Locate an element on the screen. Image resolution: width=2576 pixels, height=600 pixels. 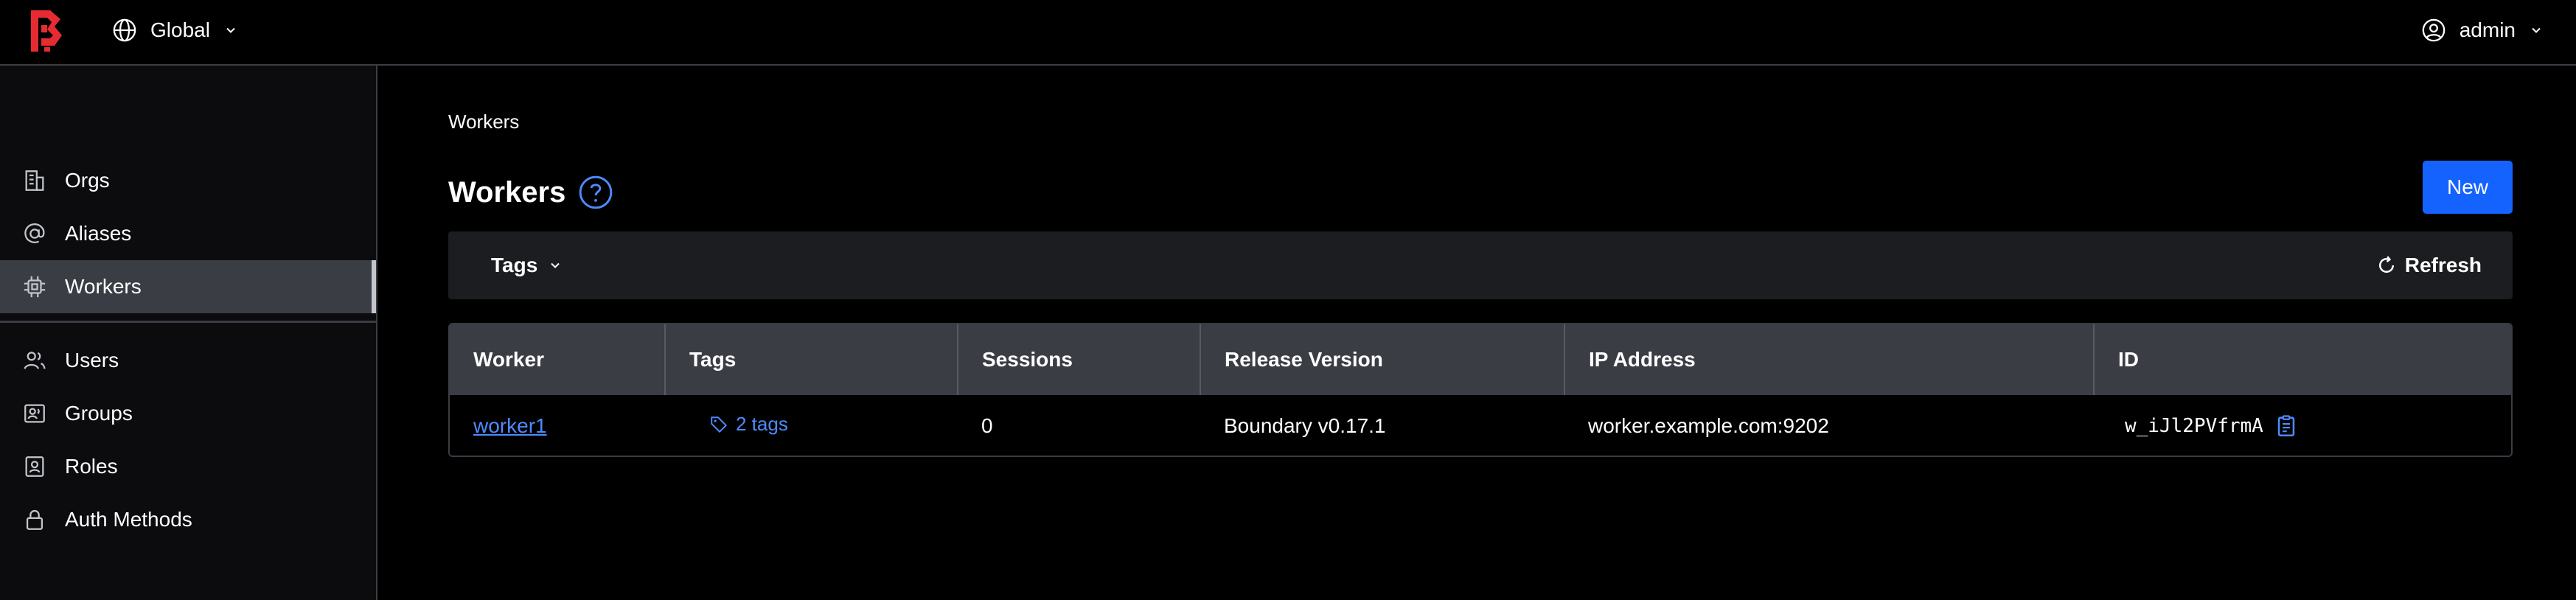
breadcrumb: Workers is located at coordinates (484, 122).